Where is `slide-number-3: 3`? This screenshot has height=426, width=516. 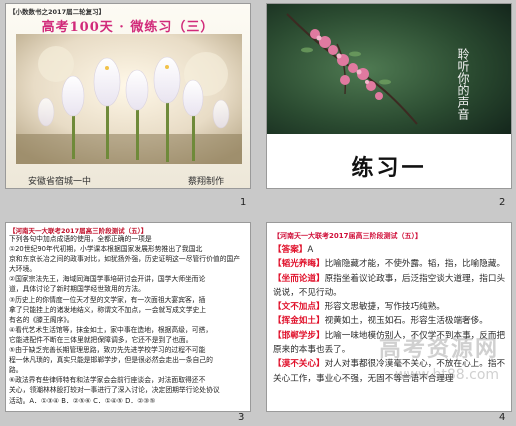 slide-number-3: 3 is located at coordinates (241, 417).